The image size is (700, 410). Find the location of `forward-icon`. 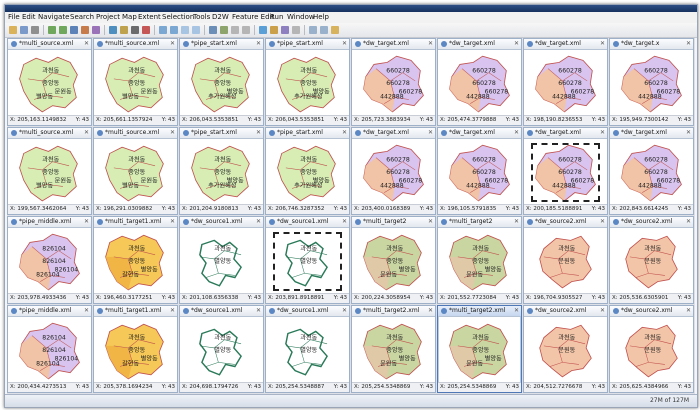

forward-icon is located at coordinates (324, 30).